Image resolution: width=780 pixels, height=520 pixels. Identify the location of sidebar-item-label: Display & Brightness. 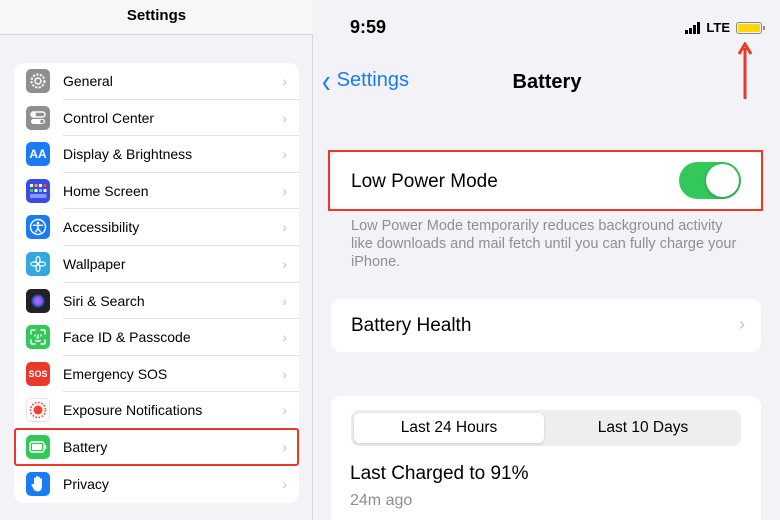
(128, 154).